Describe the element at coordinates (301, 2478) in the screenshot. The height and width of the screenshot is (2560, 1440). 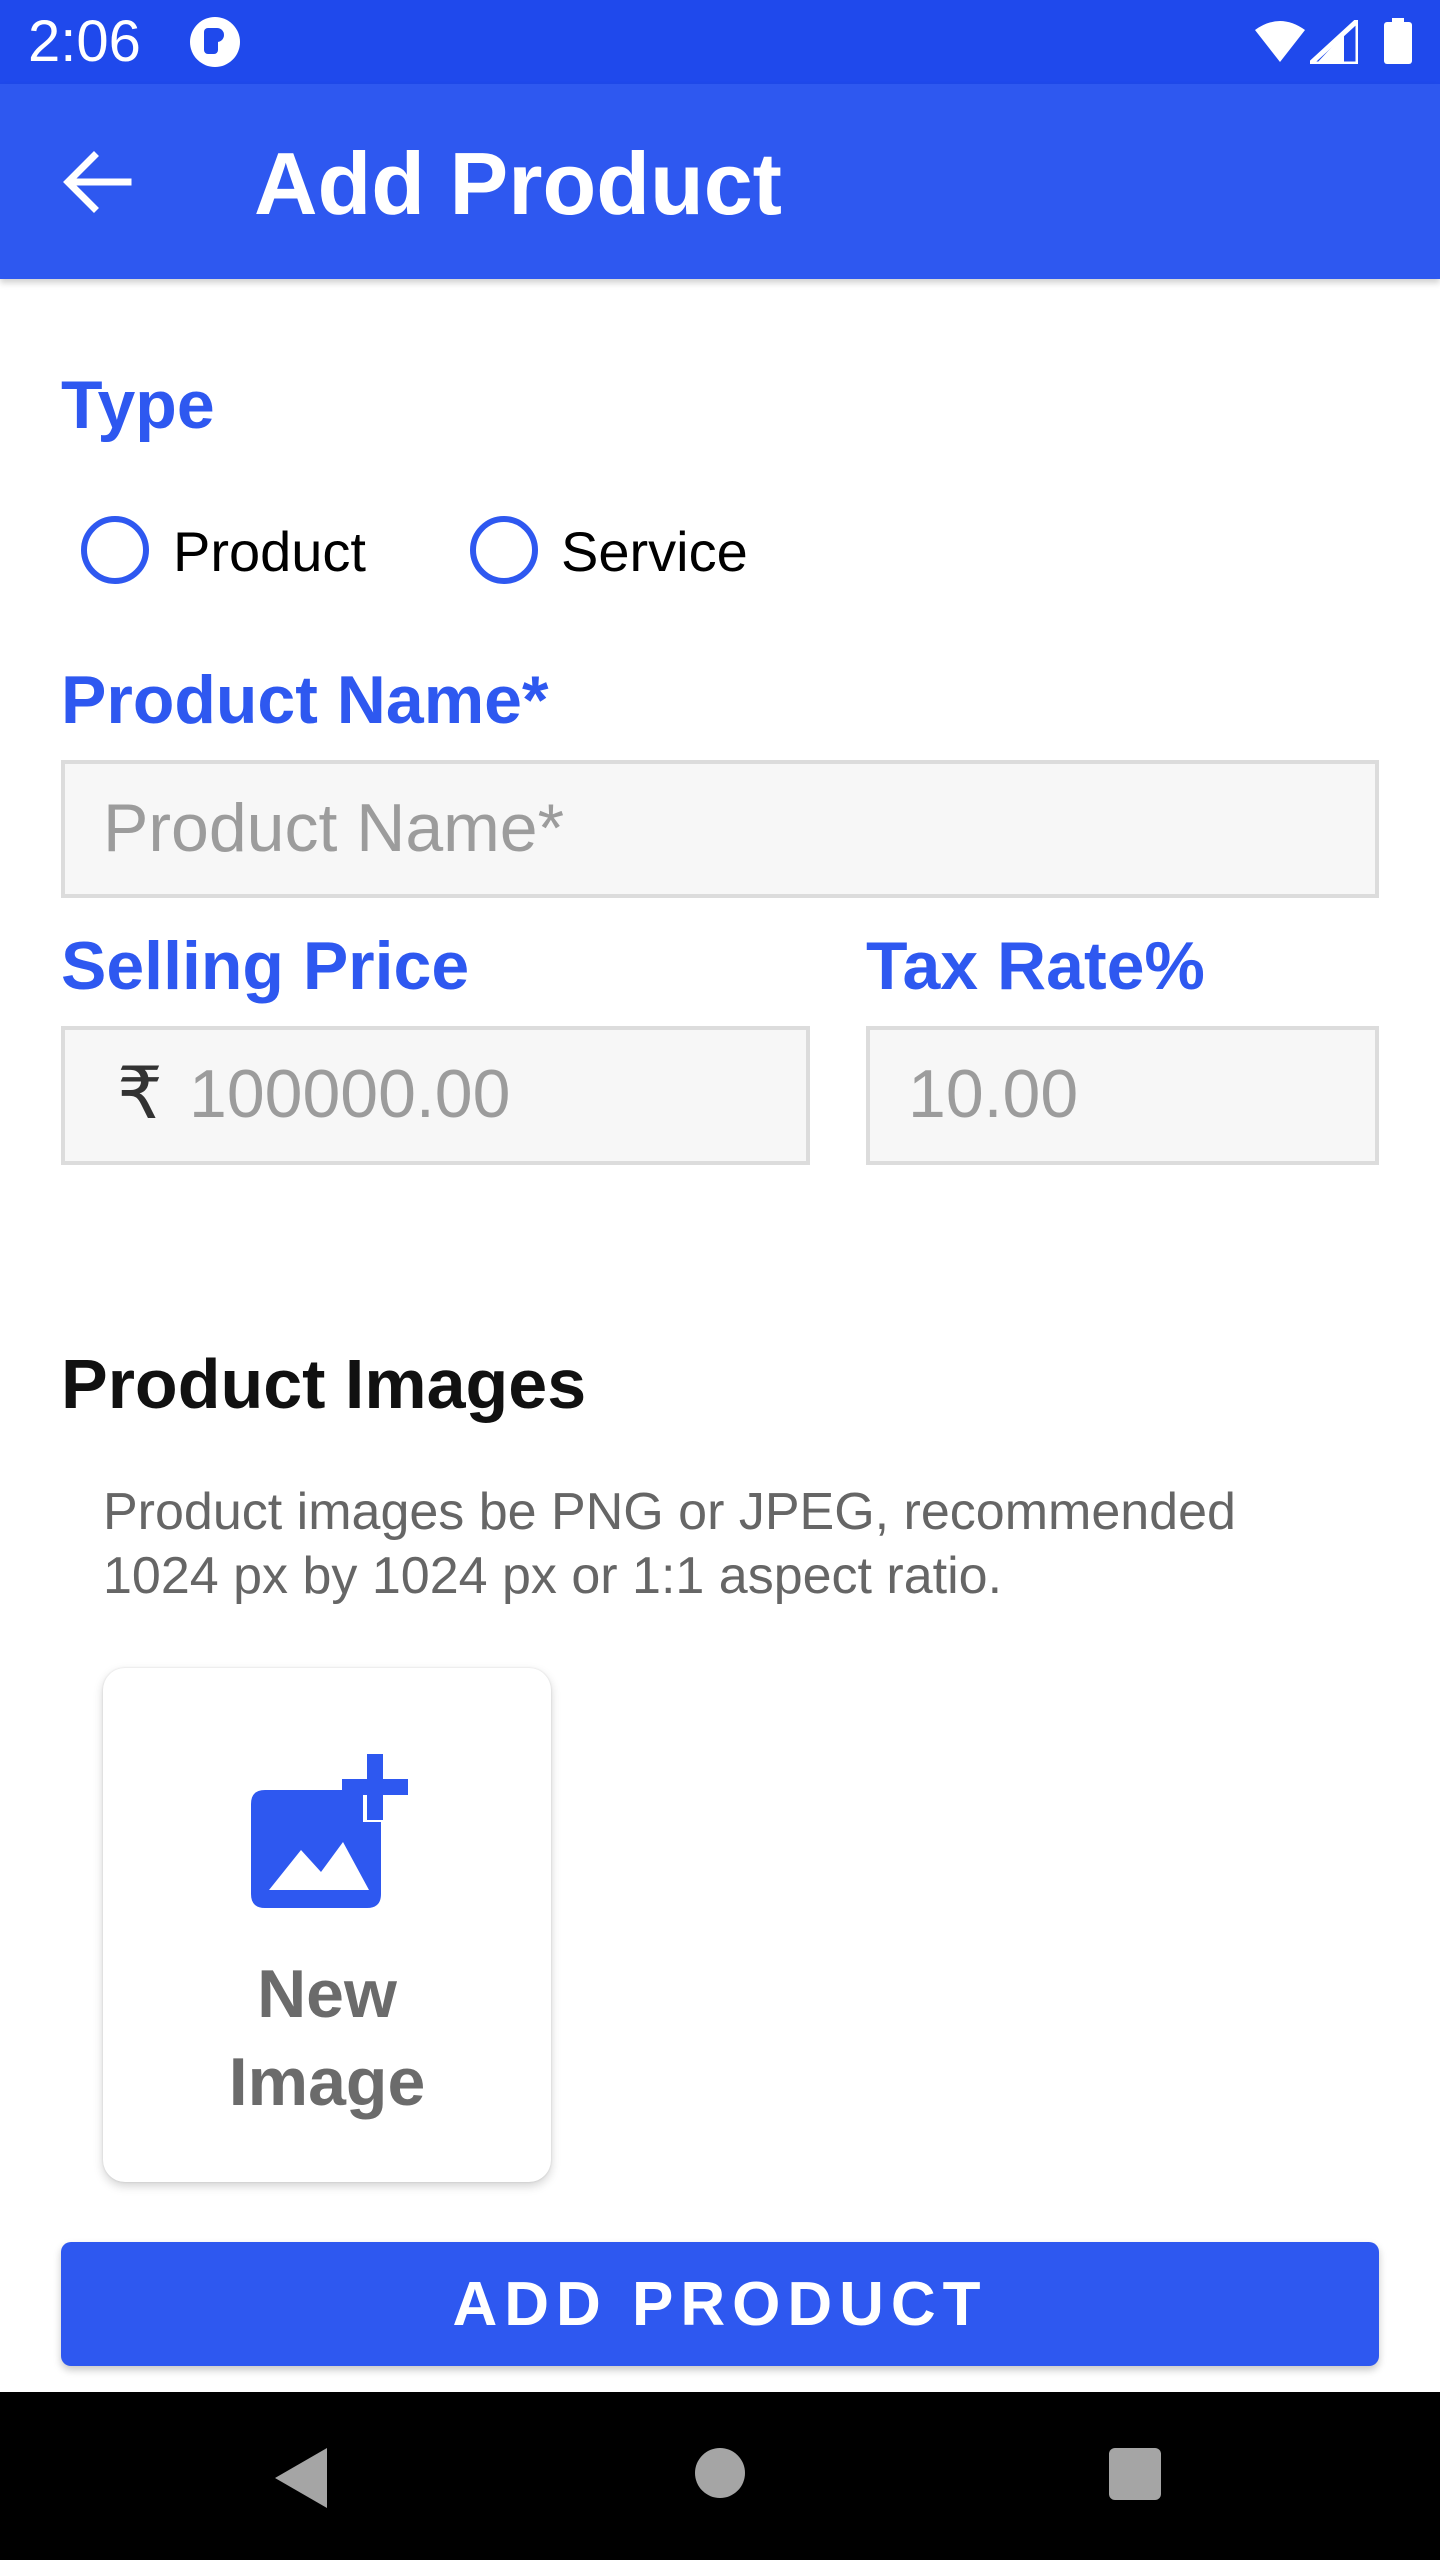
I see `nav-back-icon` at that location.